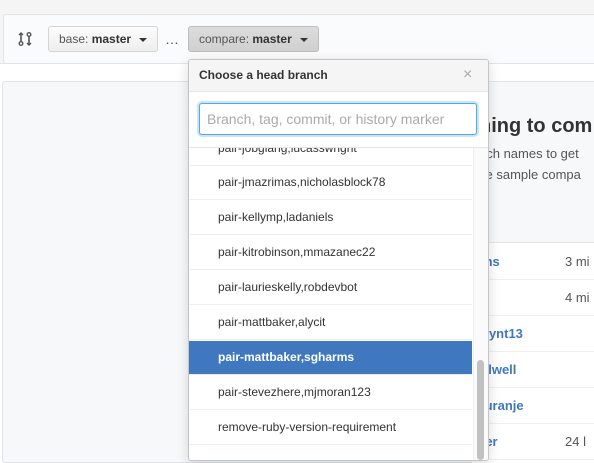  I want to click on example-row: luranje, so click(533, 405).